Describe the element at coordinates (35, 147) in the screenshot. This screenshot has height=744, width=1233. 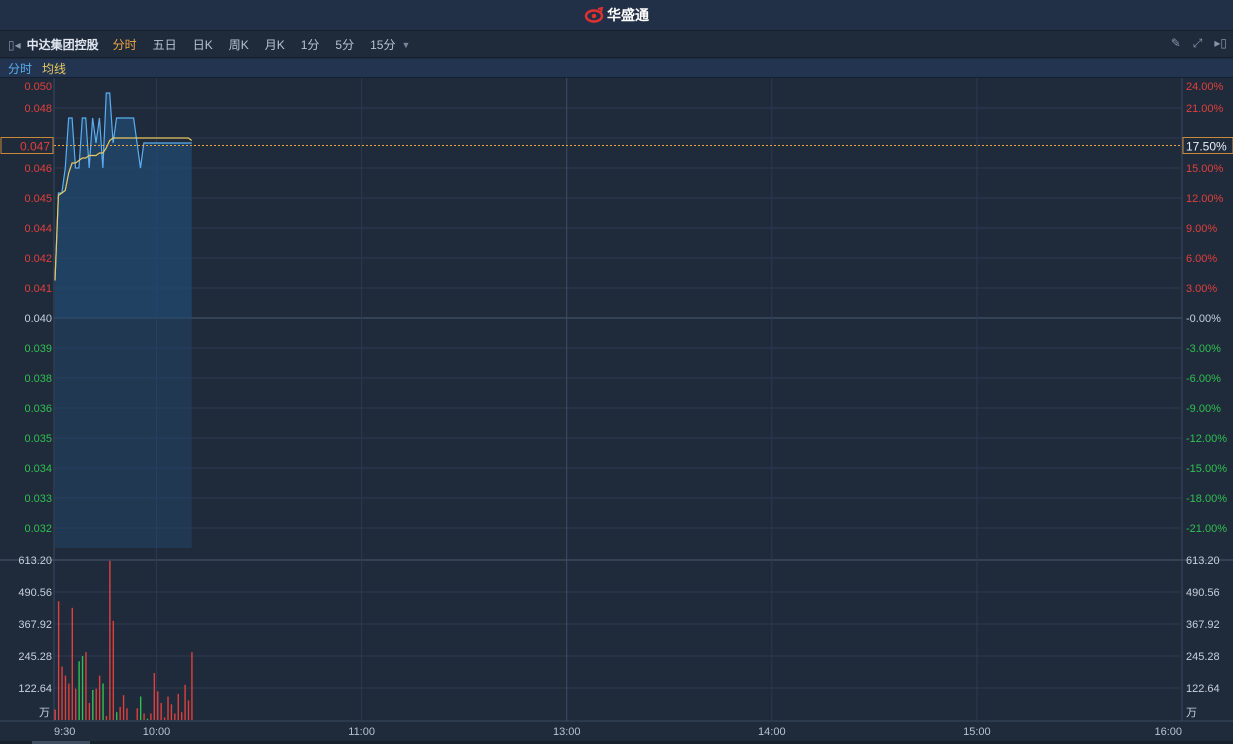
I see `current-price-label: 0.047` at that location.